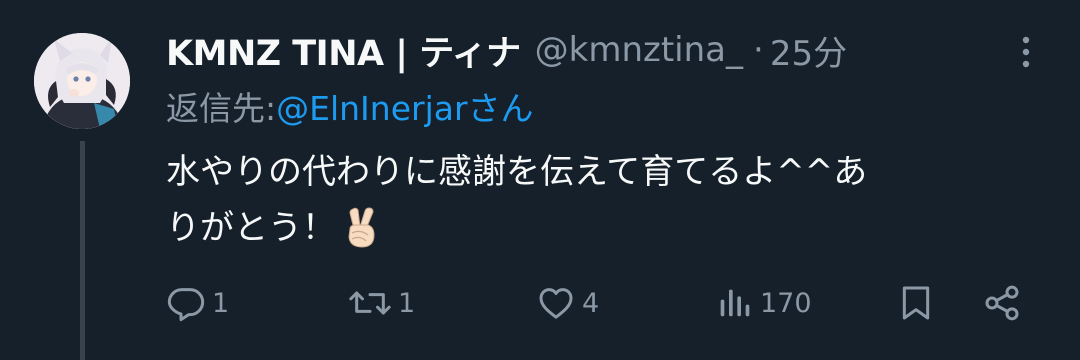 The image size is (1080, 360). I want to click on reply-count: 1, so click(221, 303).